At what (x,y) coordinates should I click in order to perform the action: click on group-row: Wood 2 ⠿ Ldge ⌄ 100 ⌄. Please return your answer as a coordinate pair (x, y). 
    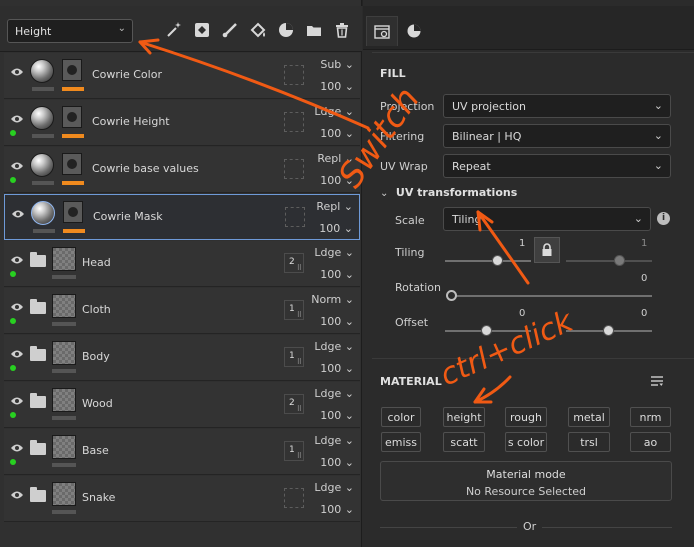
    Looking at the image, I should click on (182, 405).